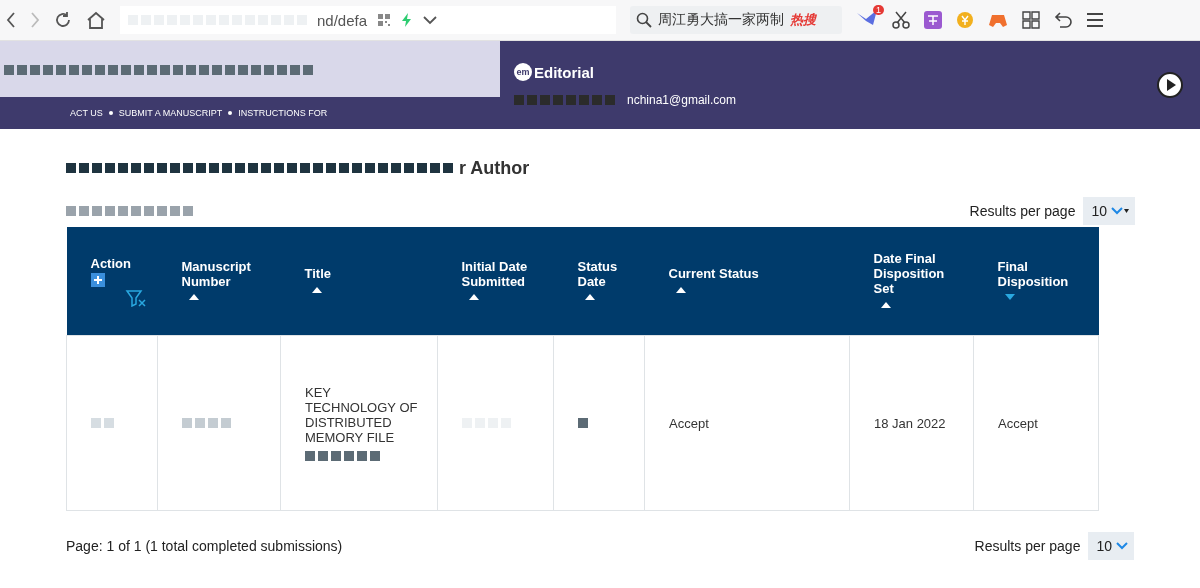 This screenshot has height=588, width=1200. What do you see at coordinates (494, 168) in the screenshot?
I see `page-title: r Author` at bounding box center [494, 168].